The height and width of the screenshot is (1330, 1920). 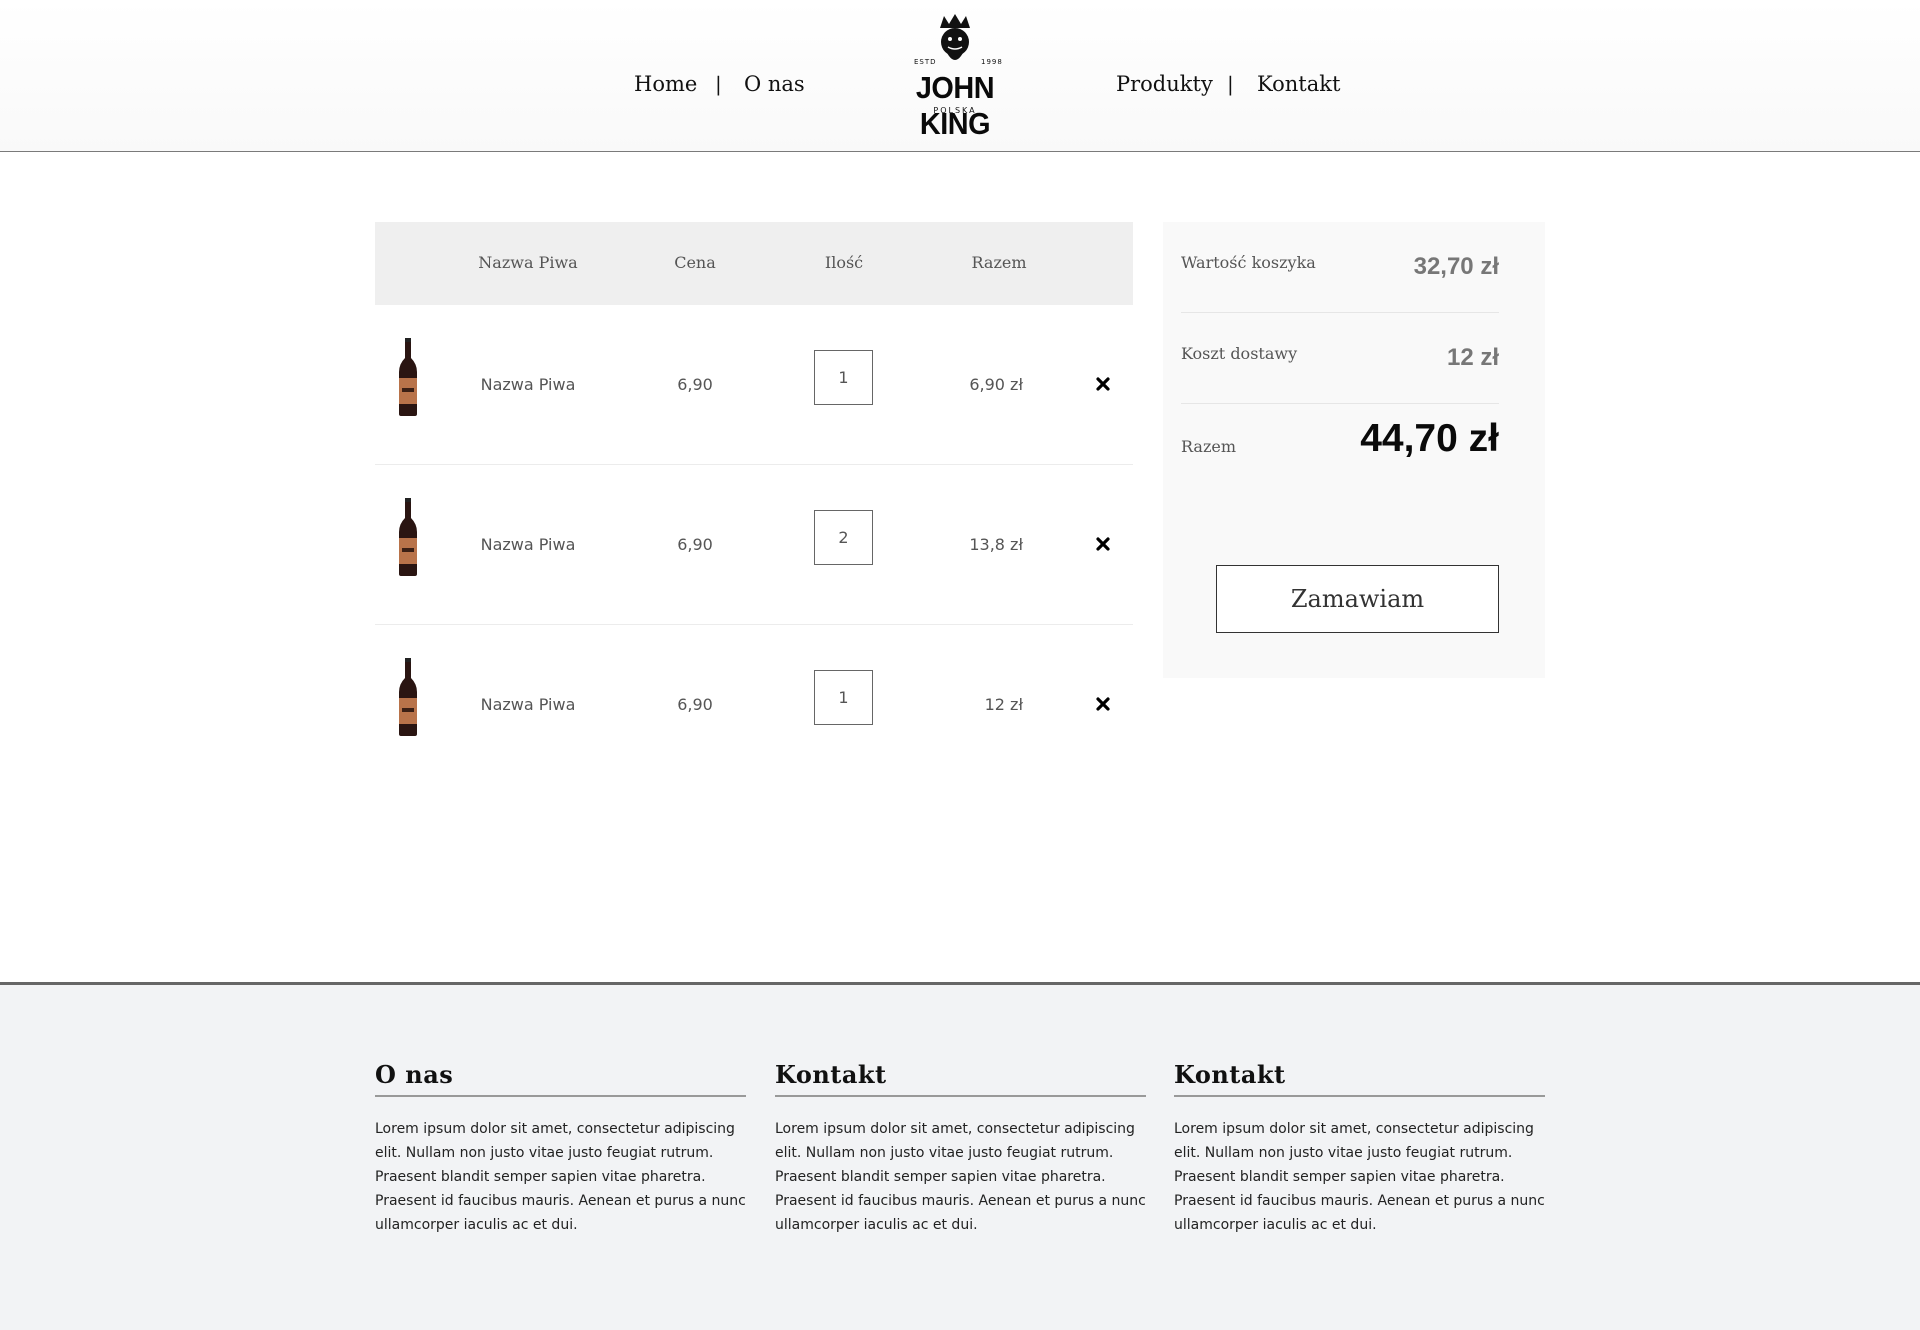 I want to click on cart-value: 32,70 zł, so click(x=1456, y=266).